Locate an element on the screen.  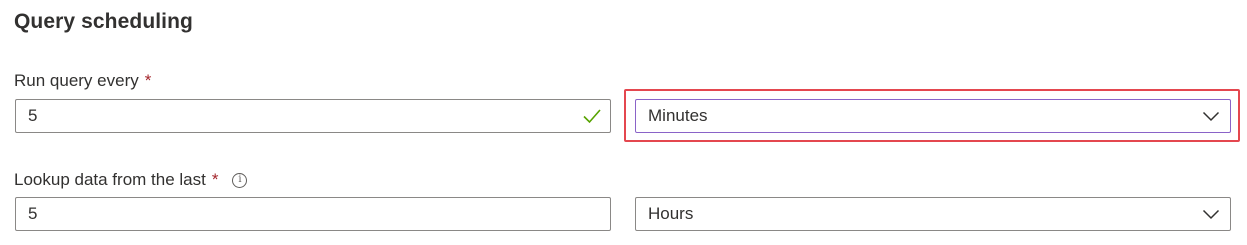
run-query-interval-value: 5 is located at coordinates (33, 115).